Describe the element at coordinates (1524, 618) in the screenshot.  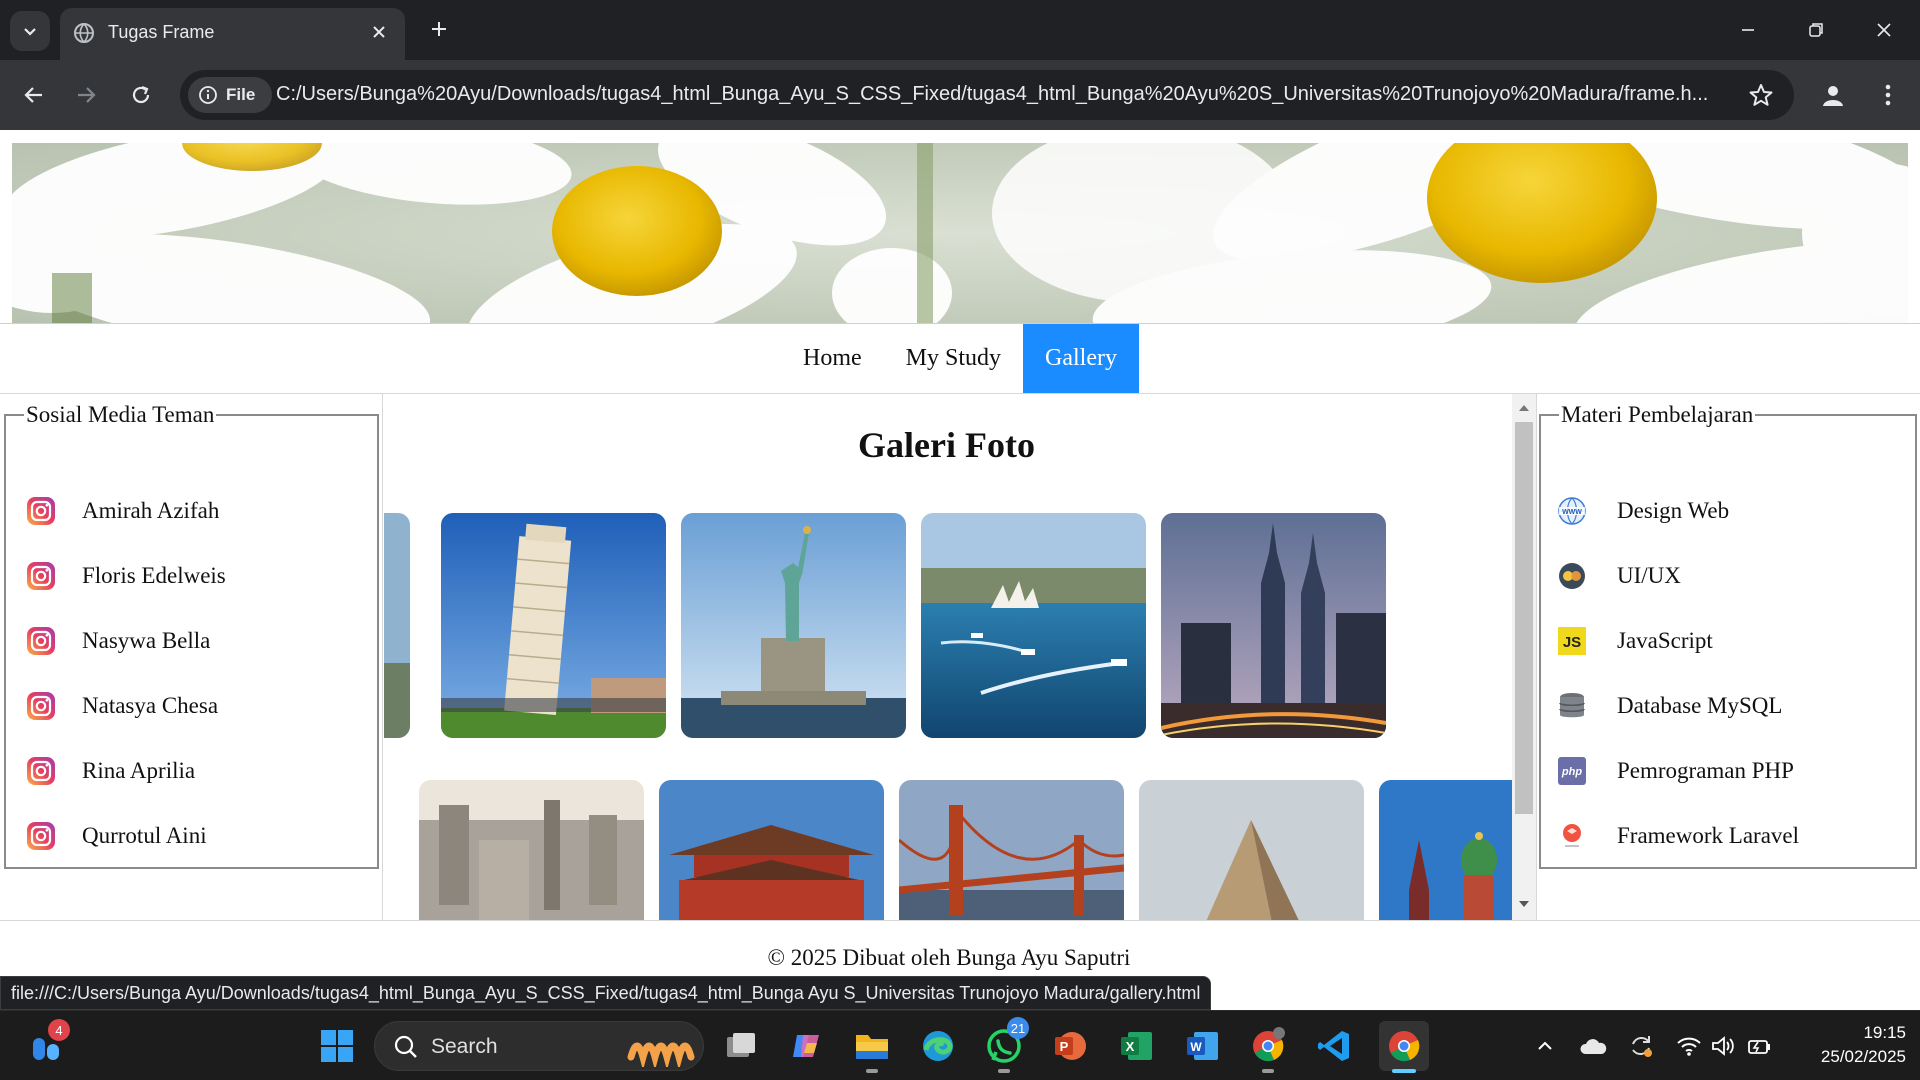
I see `scrollbar-thumb` at that location.